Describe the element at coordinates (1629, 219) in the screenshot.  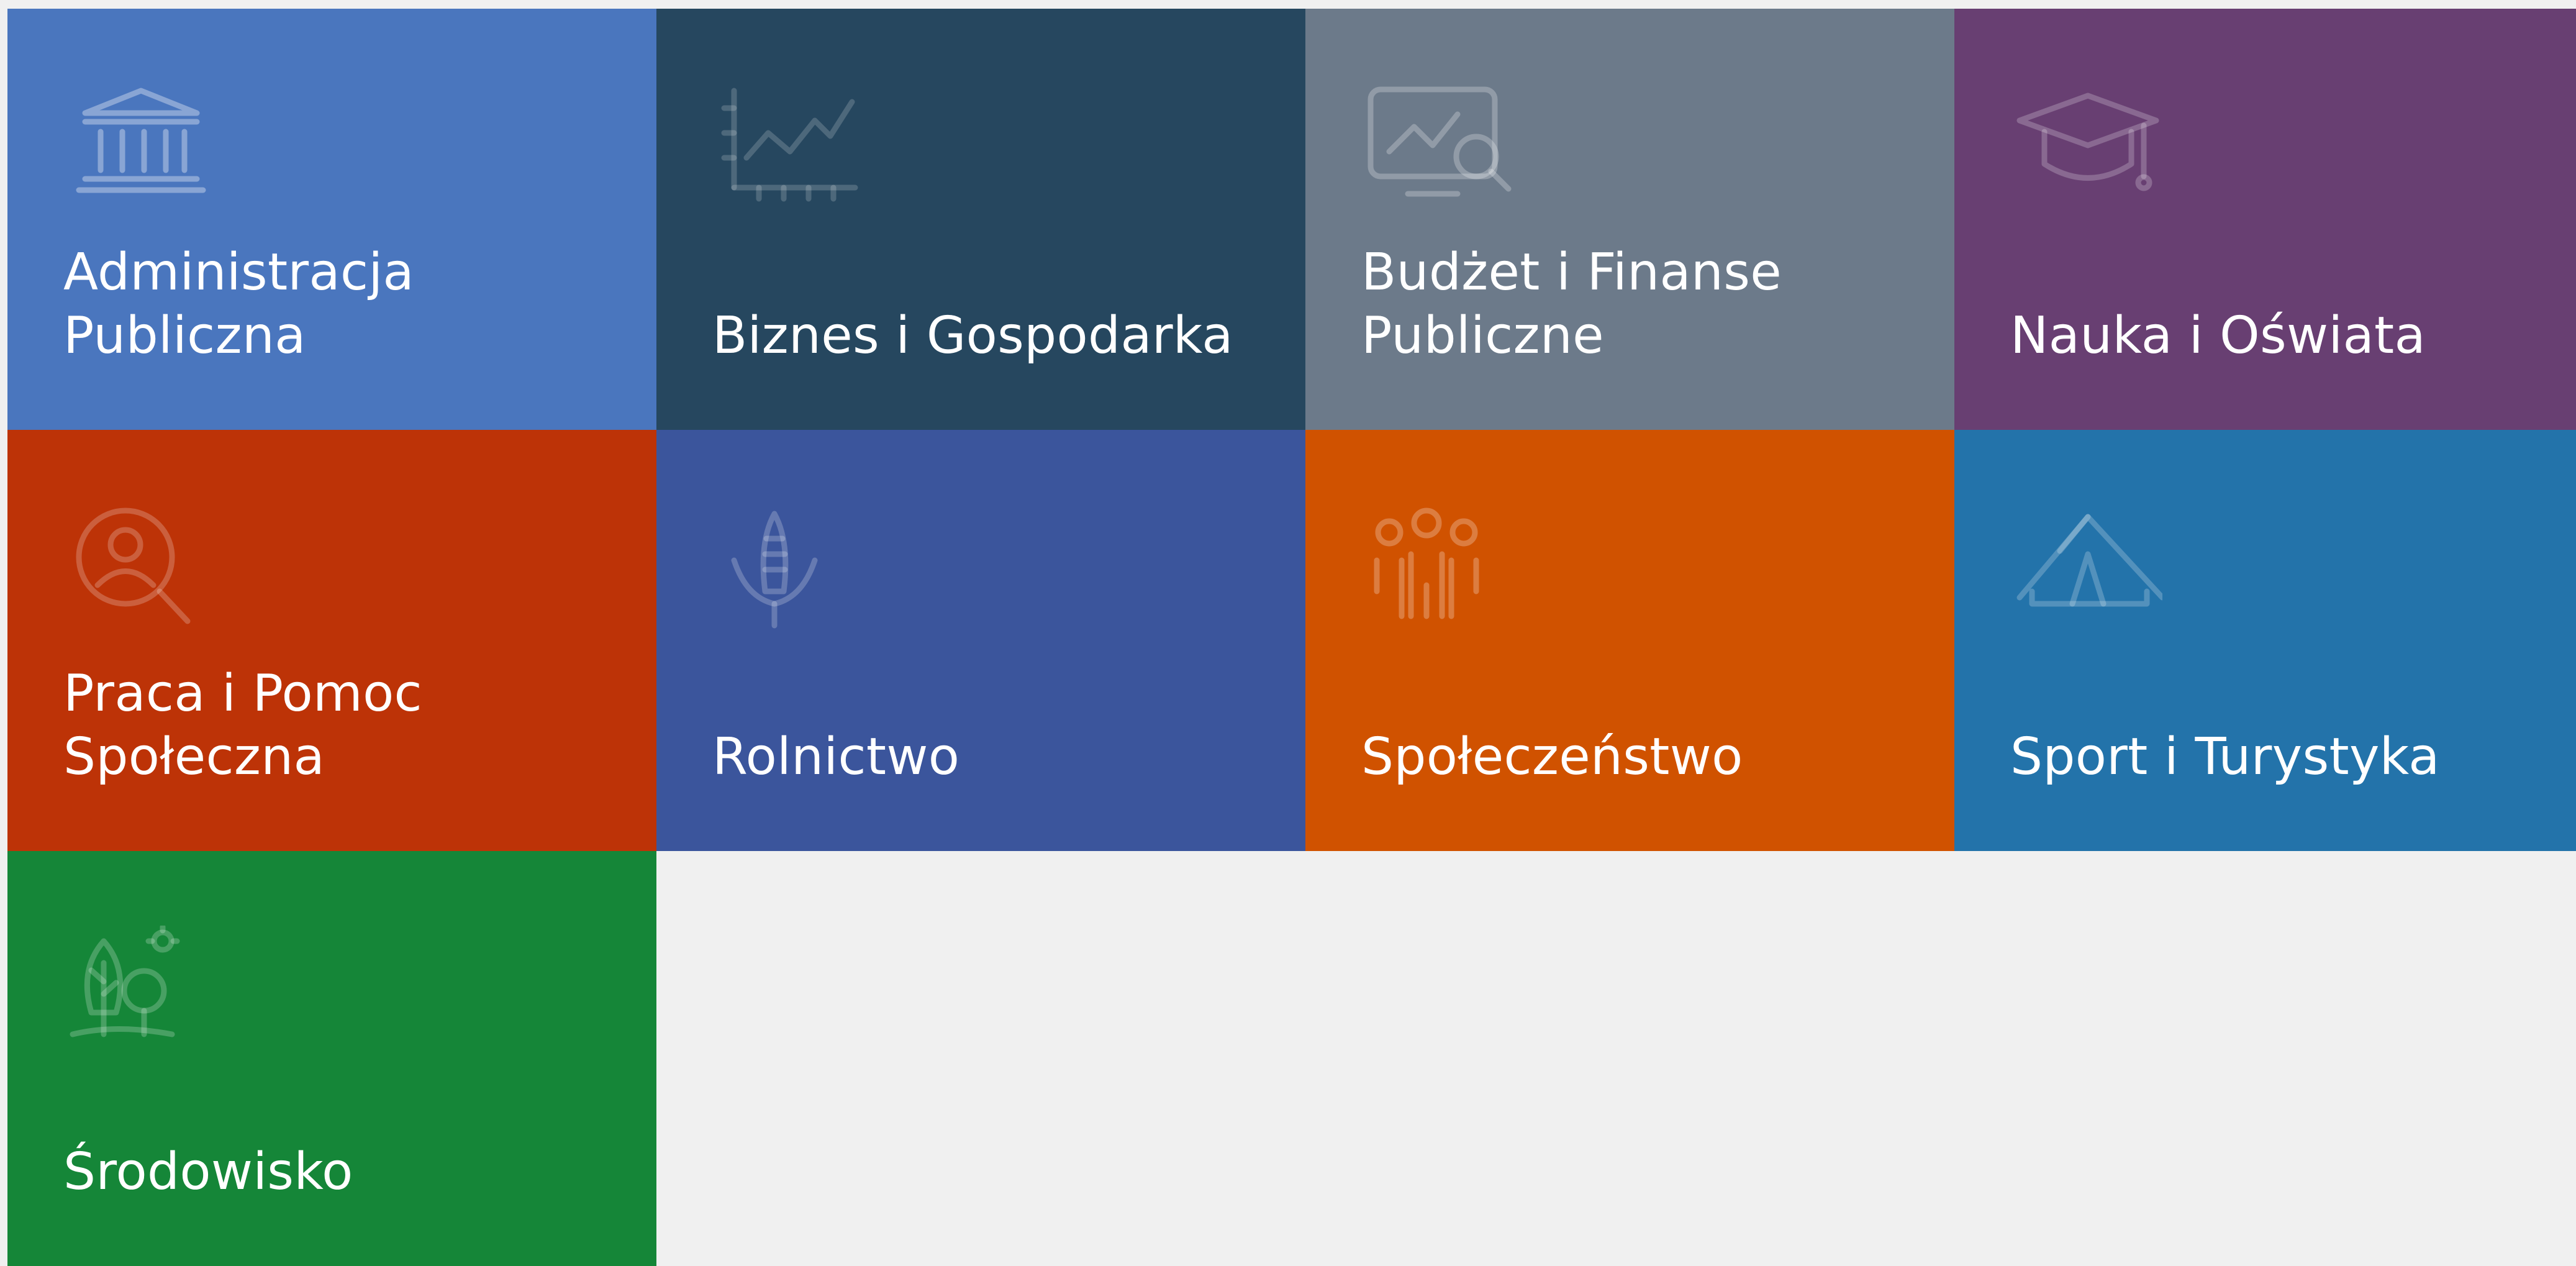
I see `tile-budzet-i-finanse-publiczne: Budżet i Finanse Publiczne` at that location.